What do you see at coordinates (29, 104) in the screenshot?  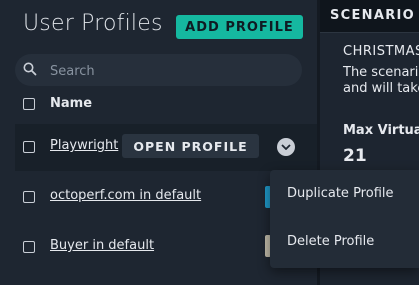 I see `select-all-checkbox` at bounding box center [29, 104].